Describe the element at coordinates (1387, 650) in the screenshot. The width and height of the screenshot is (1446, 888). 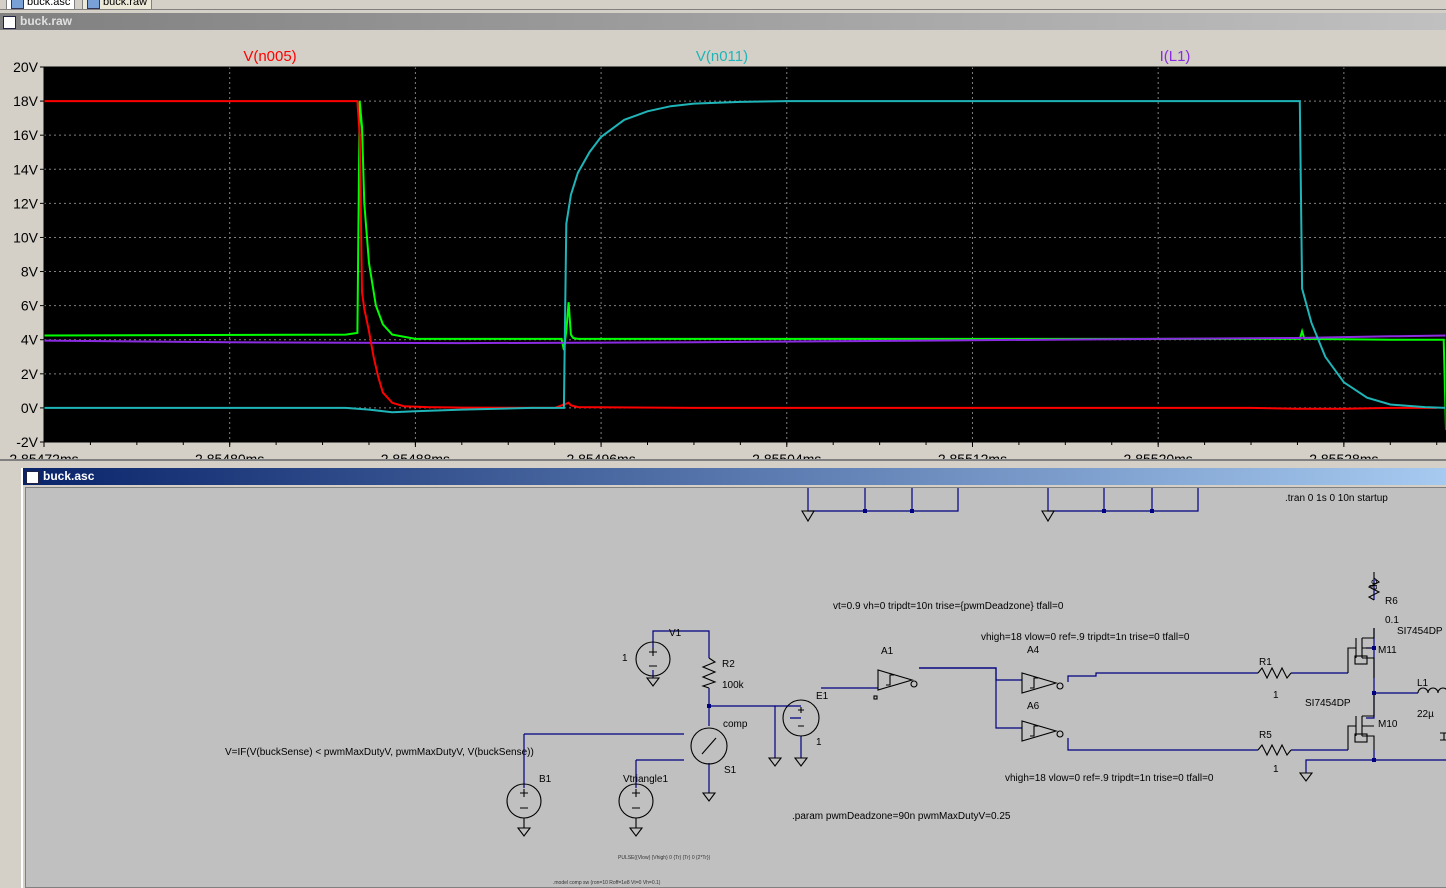
I see `m11-label: M11` at that location.